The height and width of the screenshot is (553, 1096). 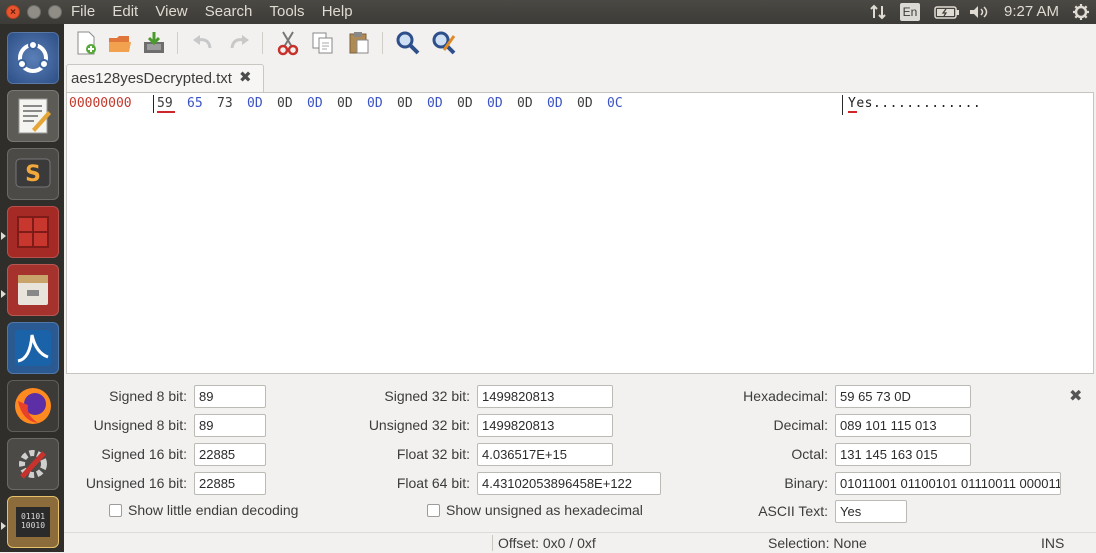 I want to click on status-bar: Offset: 0x0 / 0xf Selection: None INS, so click(x=580, y=542).